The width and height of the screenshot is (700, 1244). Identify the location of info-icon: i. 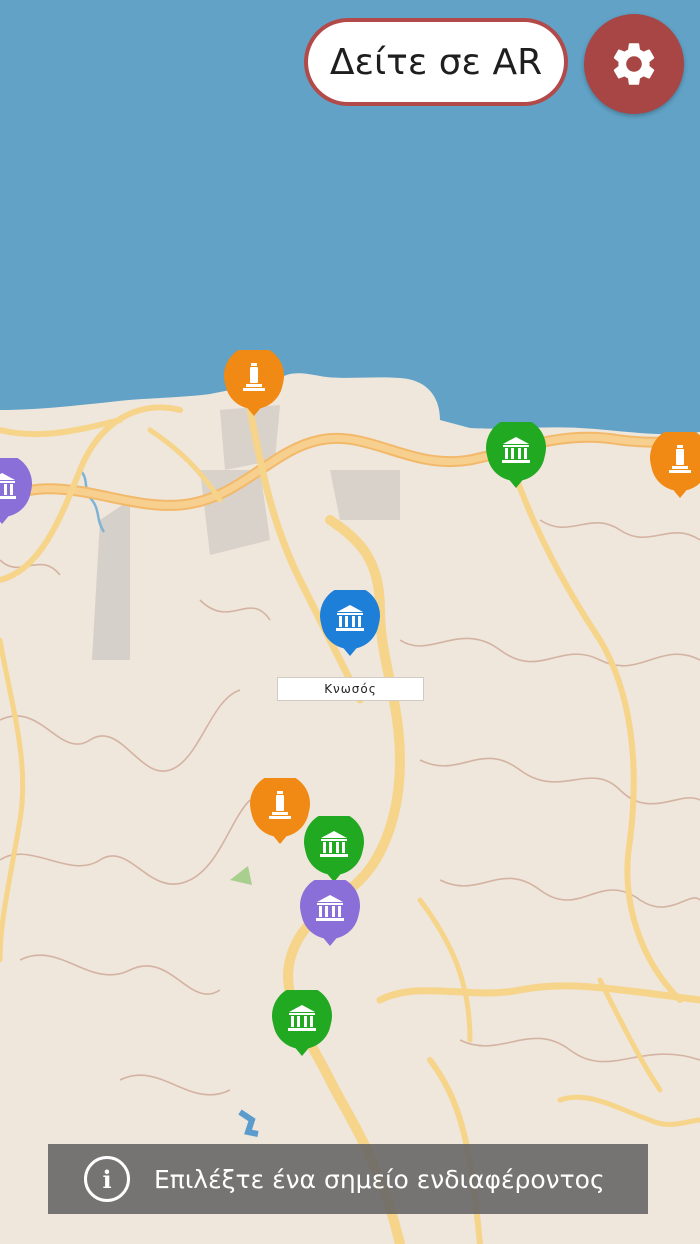
(107, 1179).